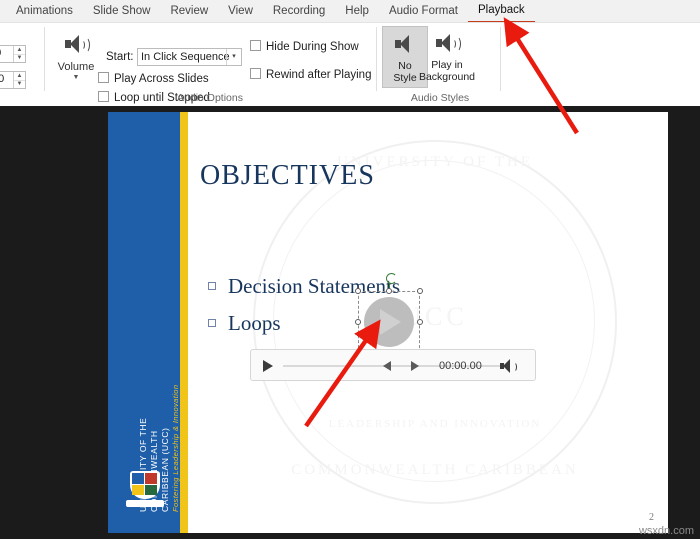 The width and height of the screenshot is (700, 539). What do you see at coordinates (255, 73) in the screenshot?
I see `rewind-after-playing-checkbox` at bounding box center [255, 73].